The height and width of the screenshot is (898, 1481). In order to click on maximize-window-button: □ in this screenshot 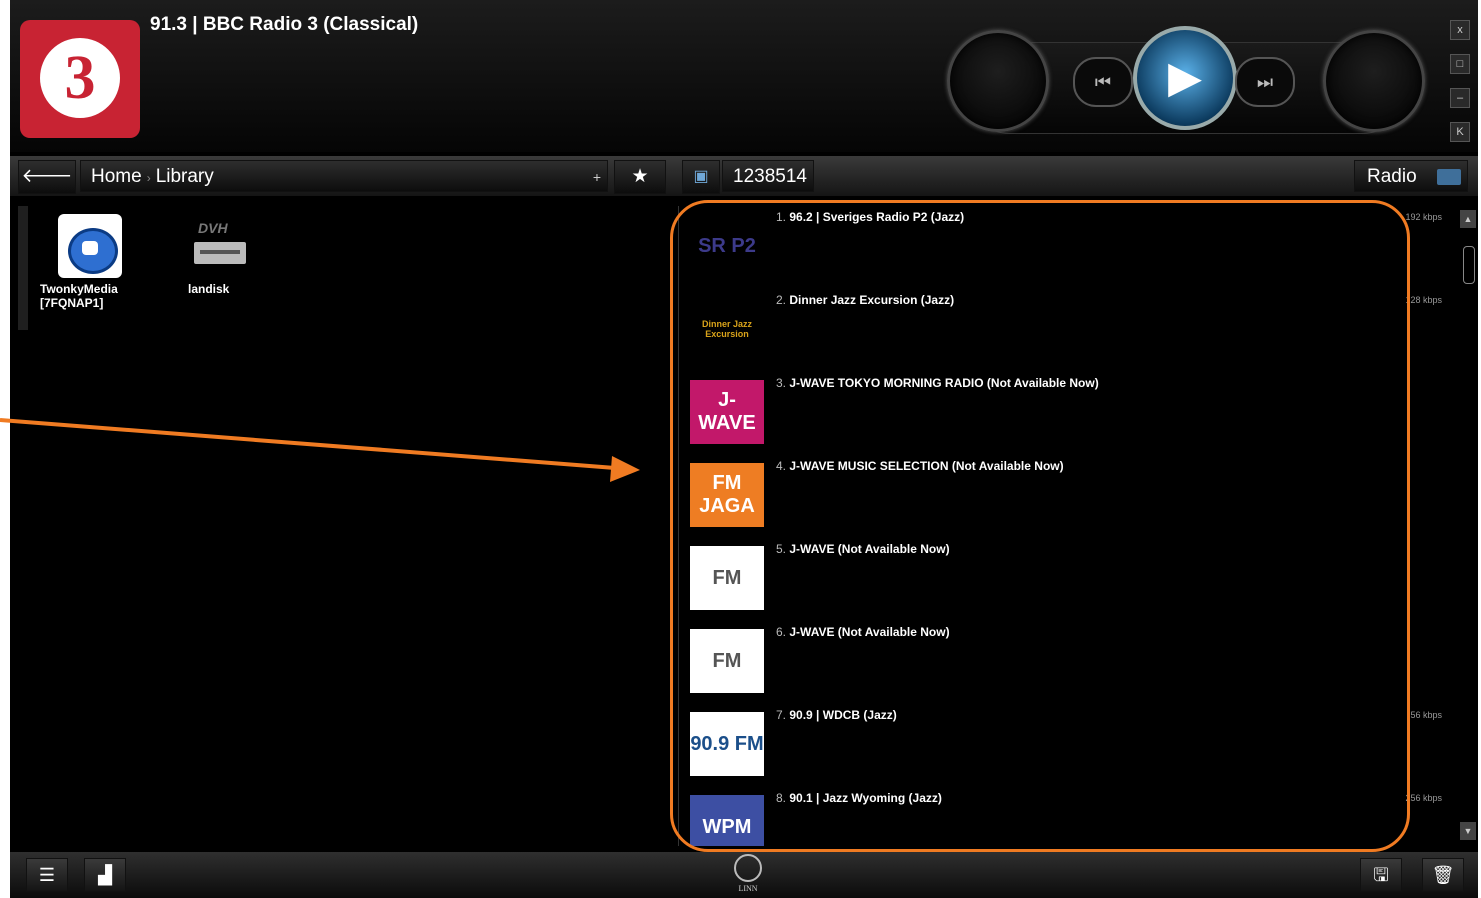, I will do `click(1460, 64)`.